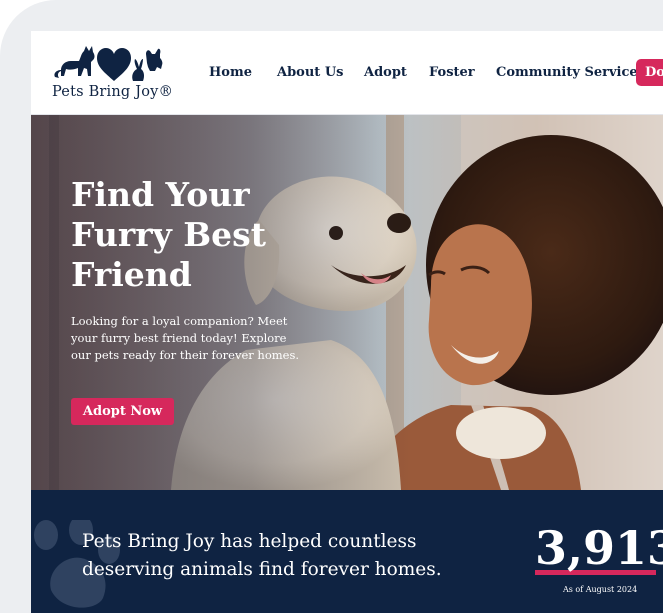 This screenshot has width=663, height=613. What do you see at coordinates (122, 411) in the screenshot?
I see `adopt-now-button: Adopt Now` at bounding box center [122, 411].